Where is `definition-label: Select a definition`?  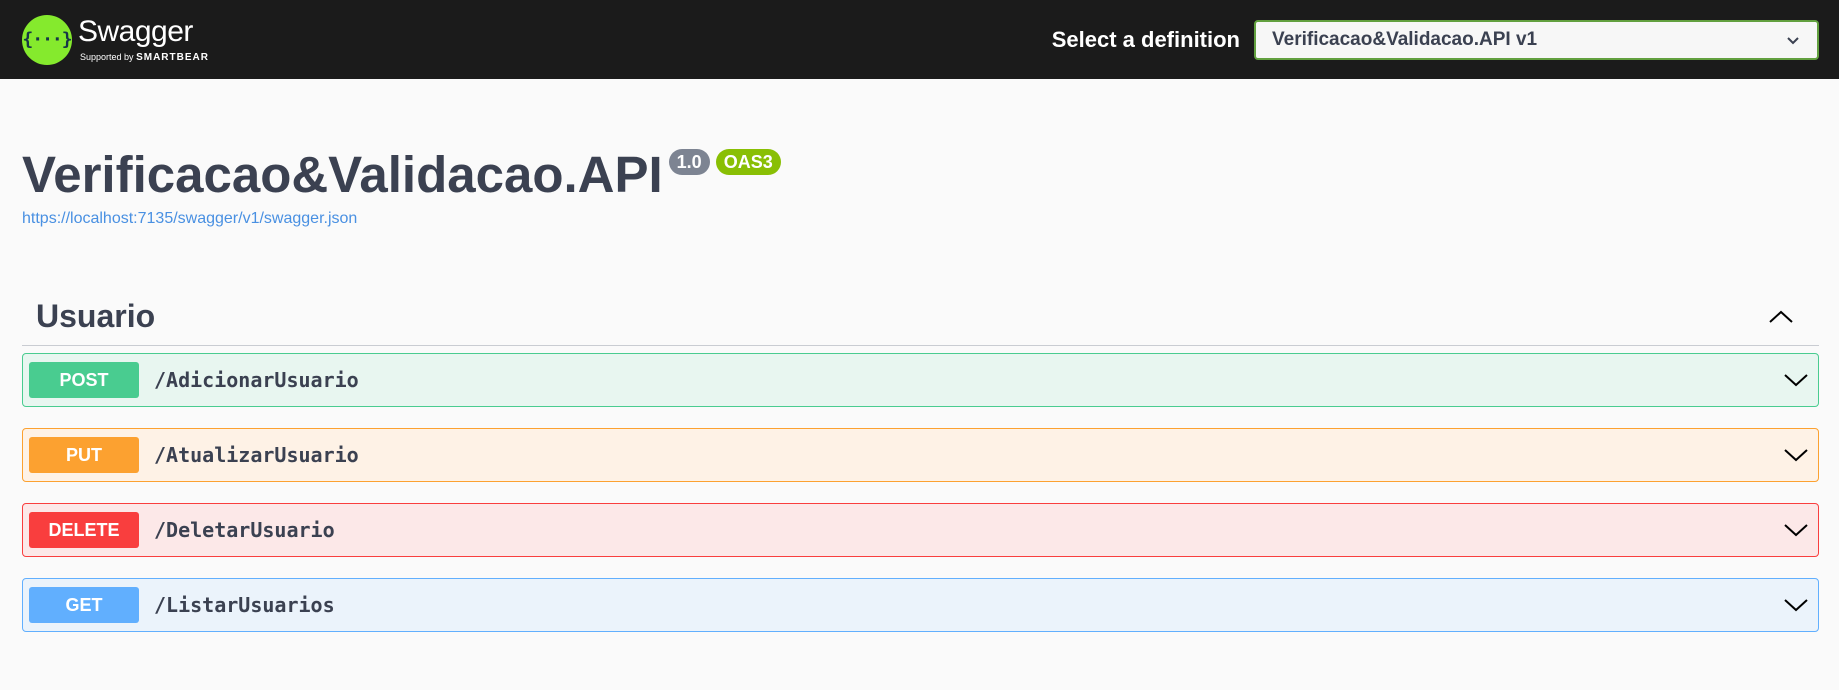 definition-label: Select a definition is located at coordinates (1145, 39).